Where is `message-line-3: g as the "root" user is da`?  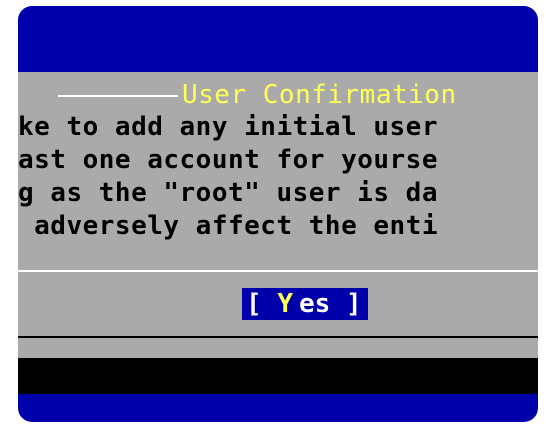
message-line-3: g as the "root" user is da is located at coordinates (228, 193).